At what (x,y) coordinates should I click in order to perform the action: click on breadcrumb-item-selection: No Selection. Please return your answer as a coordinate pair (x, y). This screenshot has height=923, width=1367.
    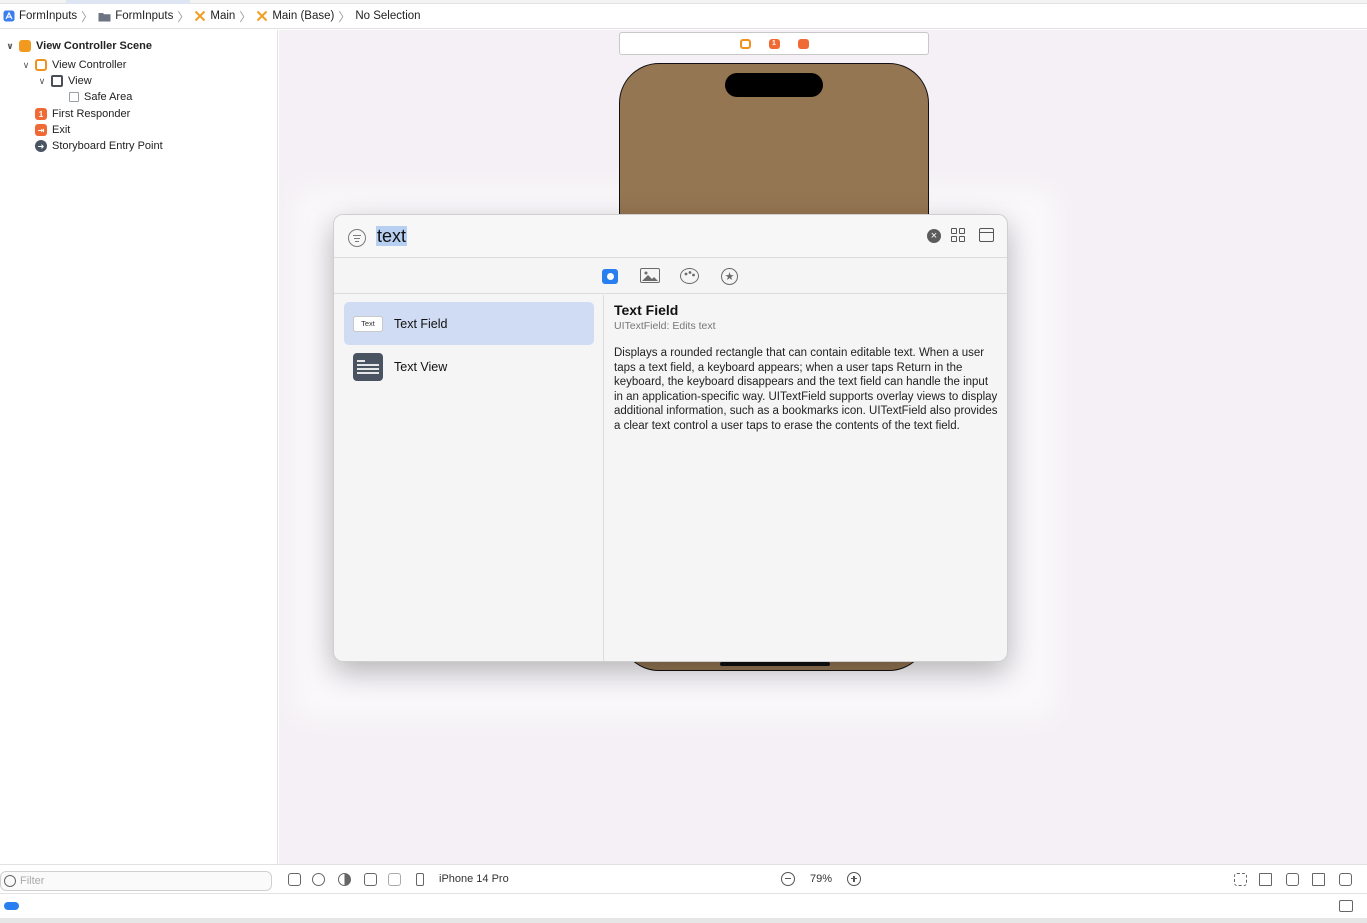
    Looking at the image, I should click on (387, 16).